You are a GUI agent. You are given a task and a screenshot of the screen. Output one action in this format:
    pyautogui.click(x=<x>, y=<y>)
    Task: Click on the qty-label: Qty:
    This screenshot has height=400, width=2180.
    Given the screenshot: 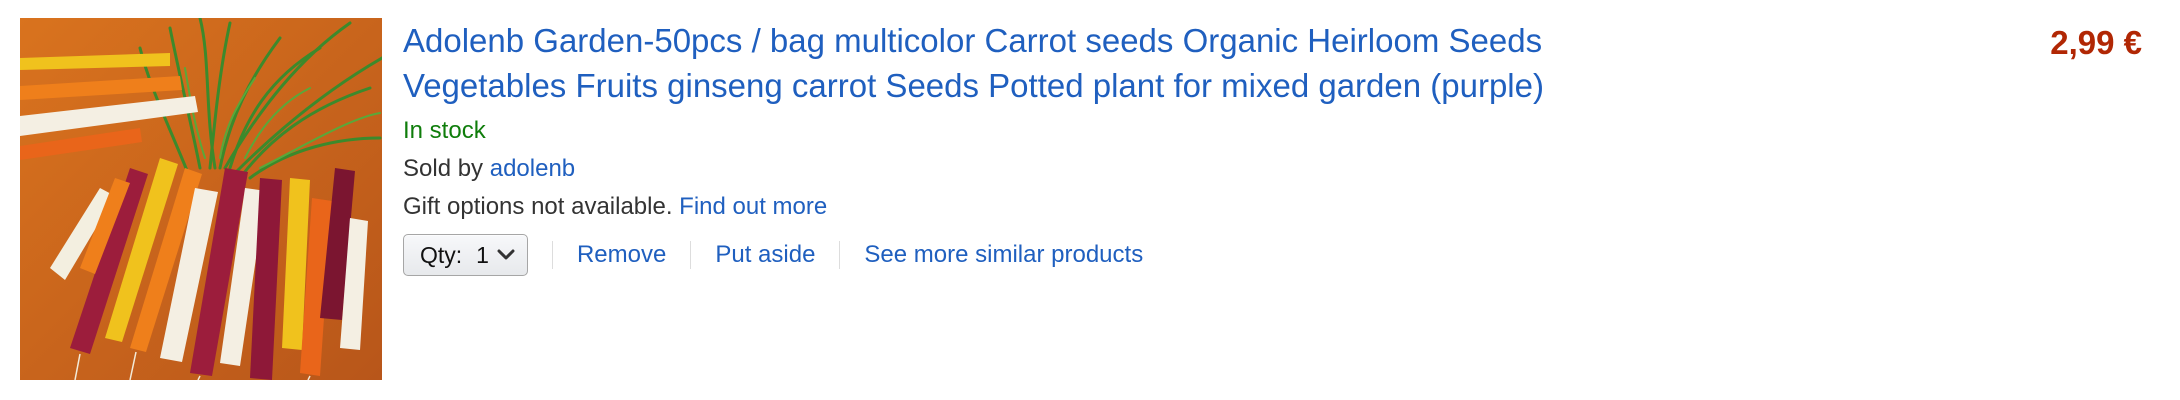 What is the action you would take?
    pyautogui.click(x=441, y=254)
    